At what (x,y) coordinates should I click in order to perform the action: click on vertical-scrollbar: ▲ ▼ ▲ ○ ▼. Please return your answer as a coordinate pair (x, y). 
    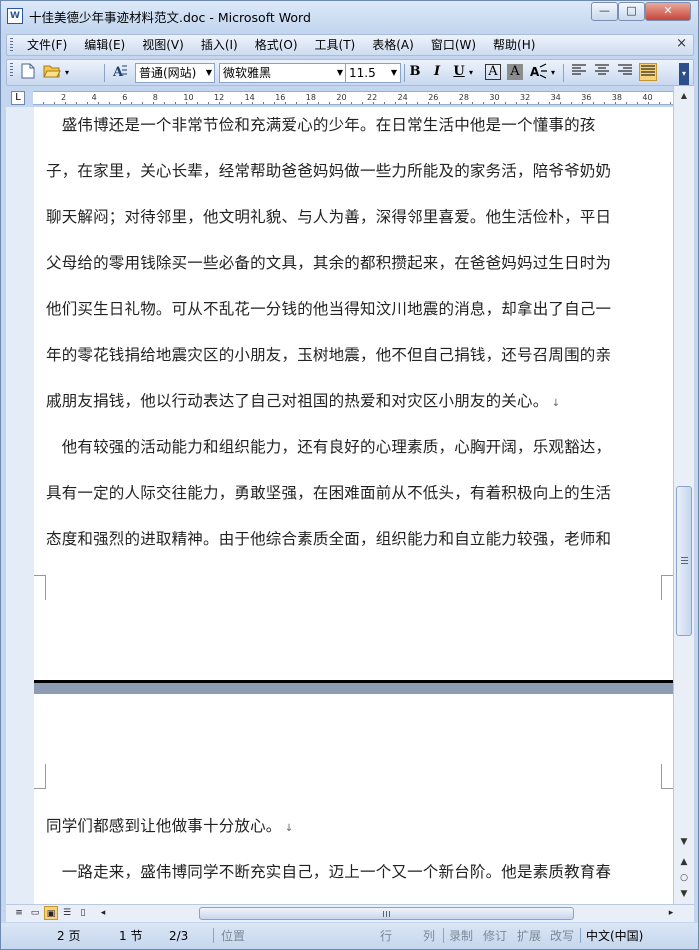
    Looking at the image, I should click on (683, 496).